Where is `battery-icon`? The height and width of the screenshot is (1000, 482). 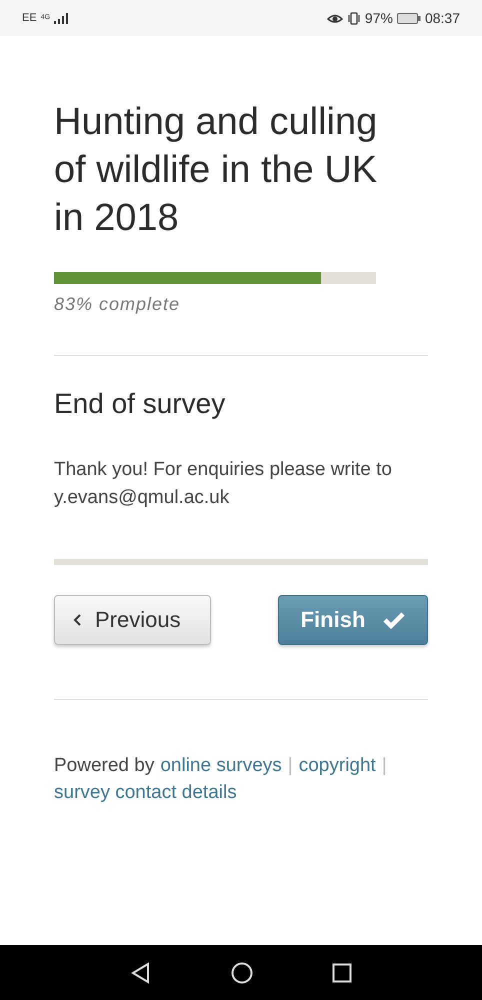
battery-icon is located at coordinates (408, 18).